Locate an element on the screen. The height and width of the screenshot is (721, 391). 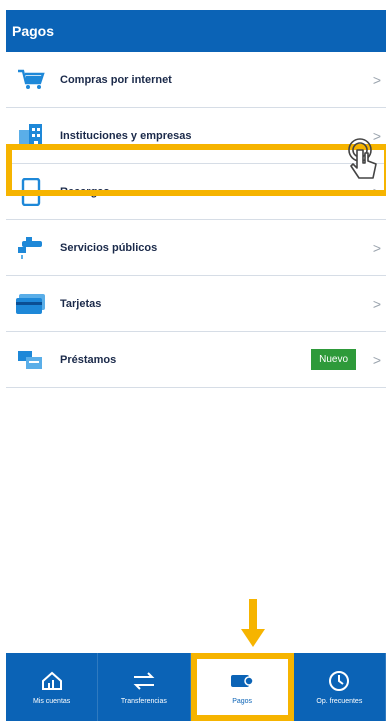
menu-item-instituciones: Instituciones y empresas > is located at coordinates (196, 136).